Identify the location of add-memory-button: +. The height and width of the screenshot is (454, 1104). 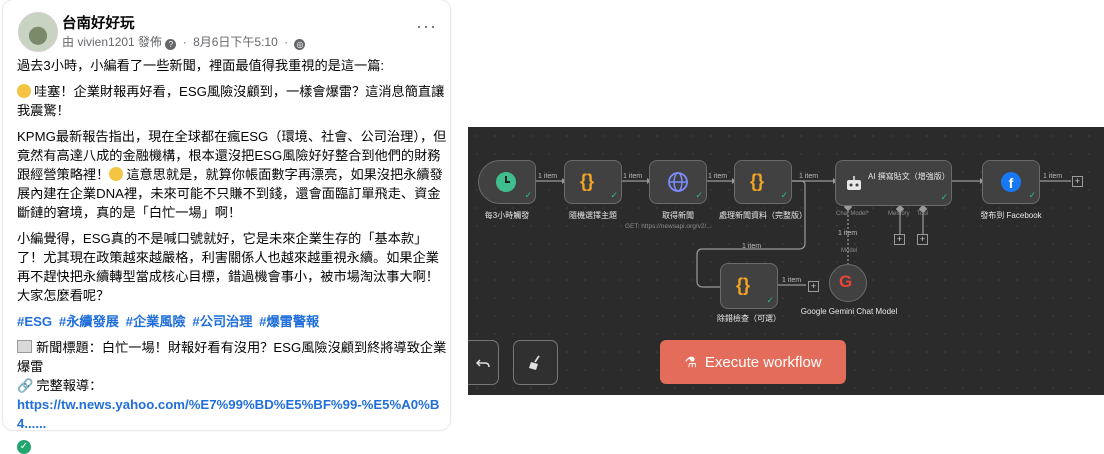
(899, 239).